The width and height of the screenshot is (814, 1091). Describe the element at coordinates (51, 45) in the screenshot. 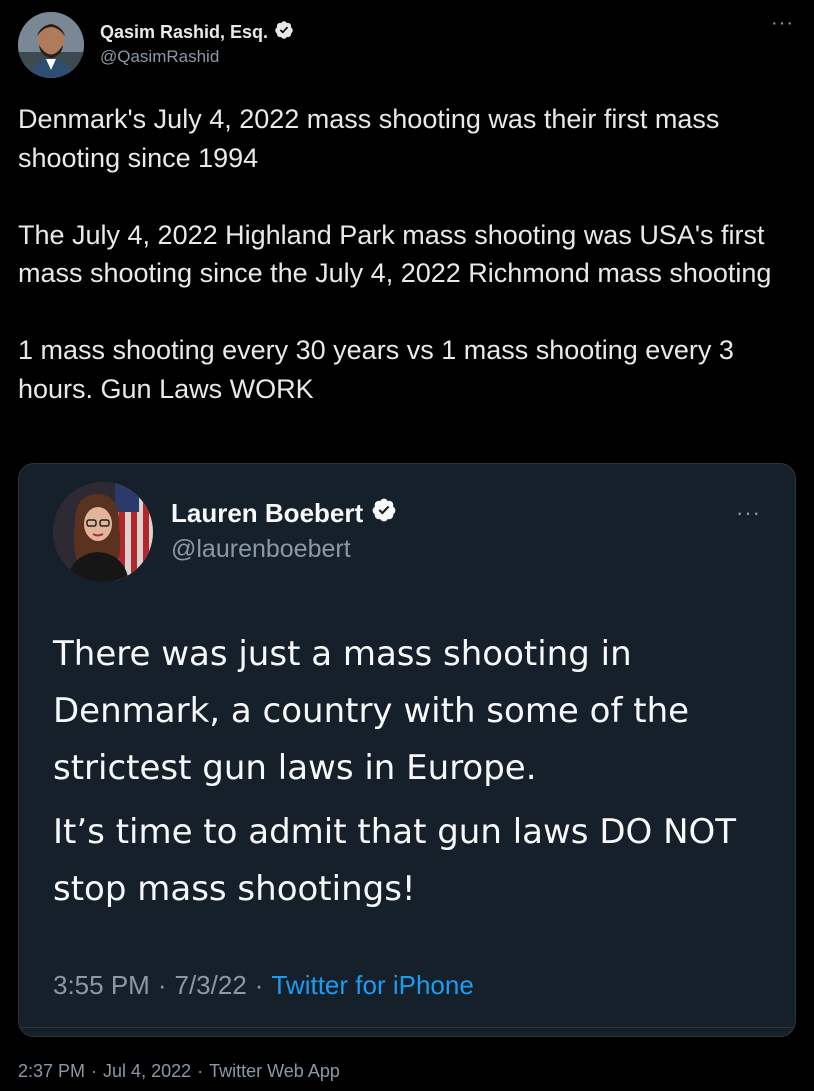

I see `author-avatar` at that location.